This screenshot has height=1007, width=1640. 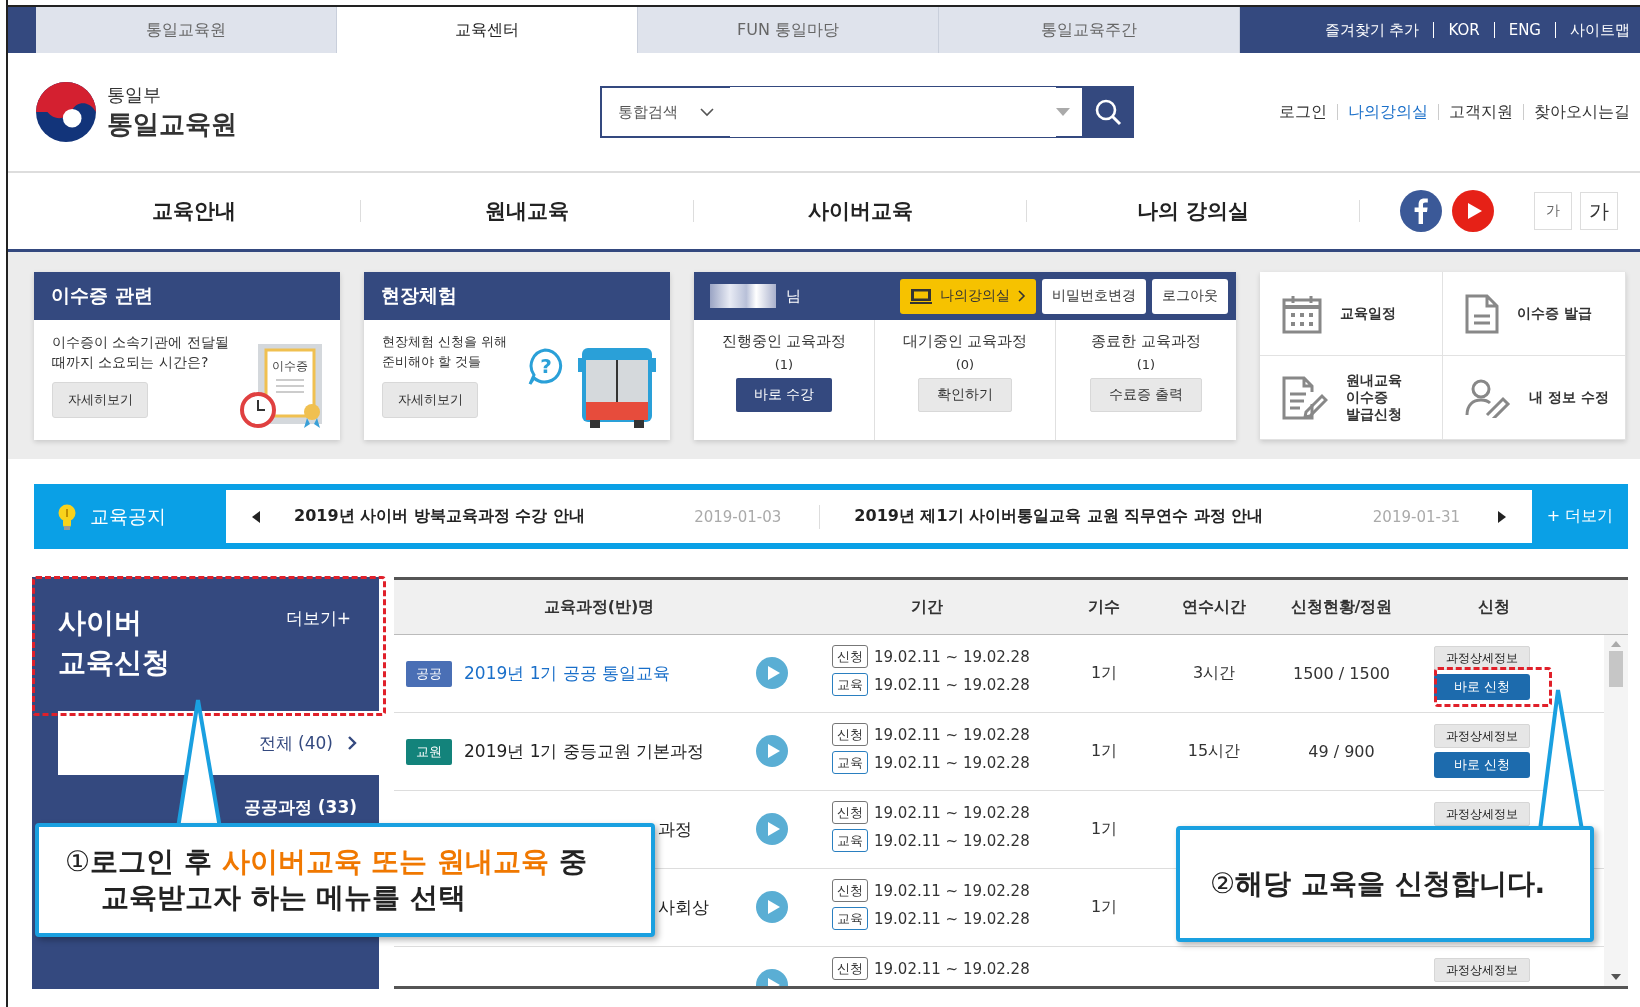 I want to click on nav-menu-item: 사이버교육, so click(x=860, y=211).